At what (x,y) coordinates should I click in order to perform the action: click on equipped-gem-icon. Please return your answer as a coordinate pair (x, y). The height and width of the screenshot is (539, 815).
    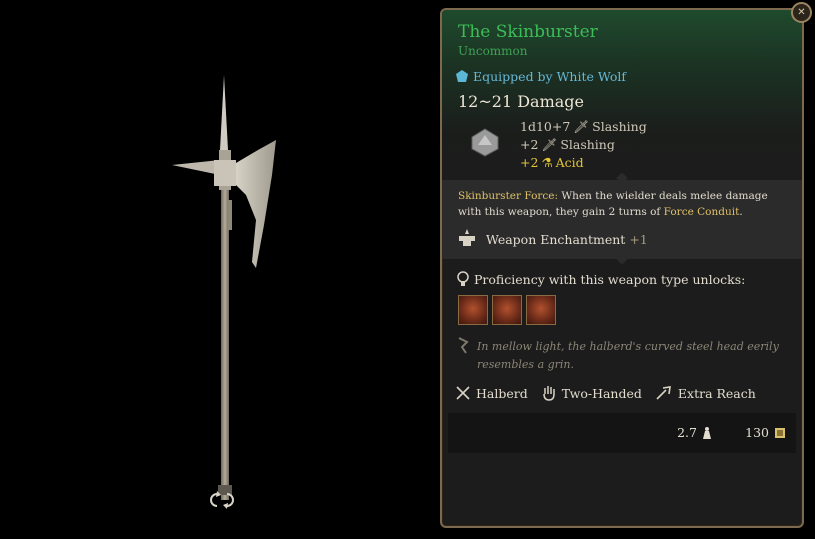
    Looking at the image, I should click on (462, 76).